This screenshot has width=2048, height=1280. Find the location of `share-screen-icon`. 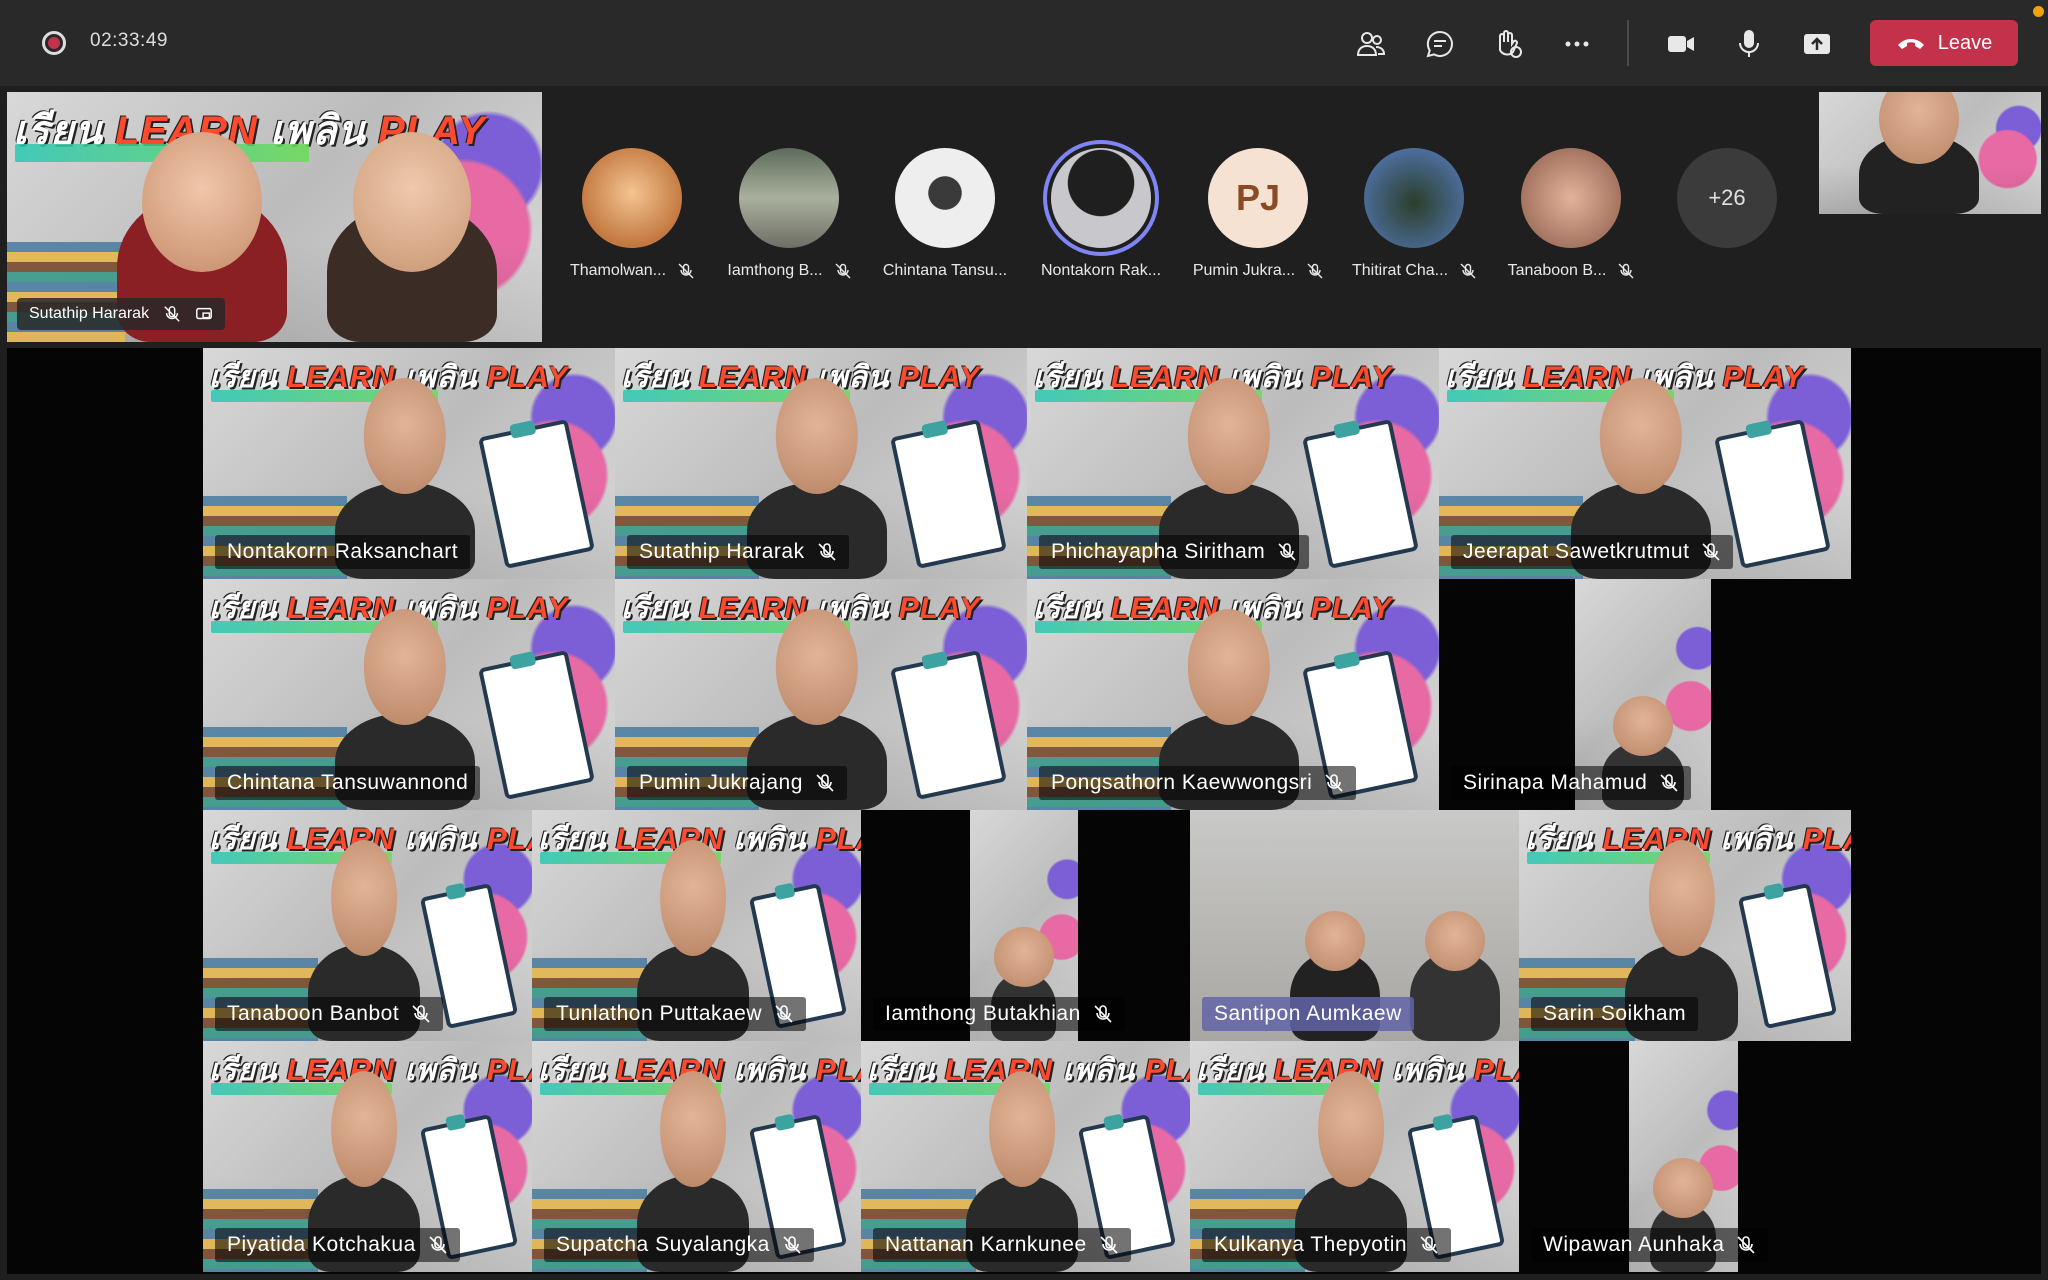

share-screen-icon is located at coordinates (1817, 44).